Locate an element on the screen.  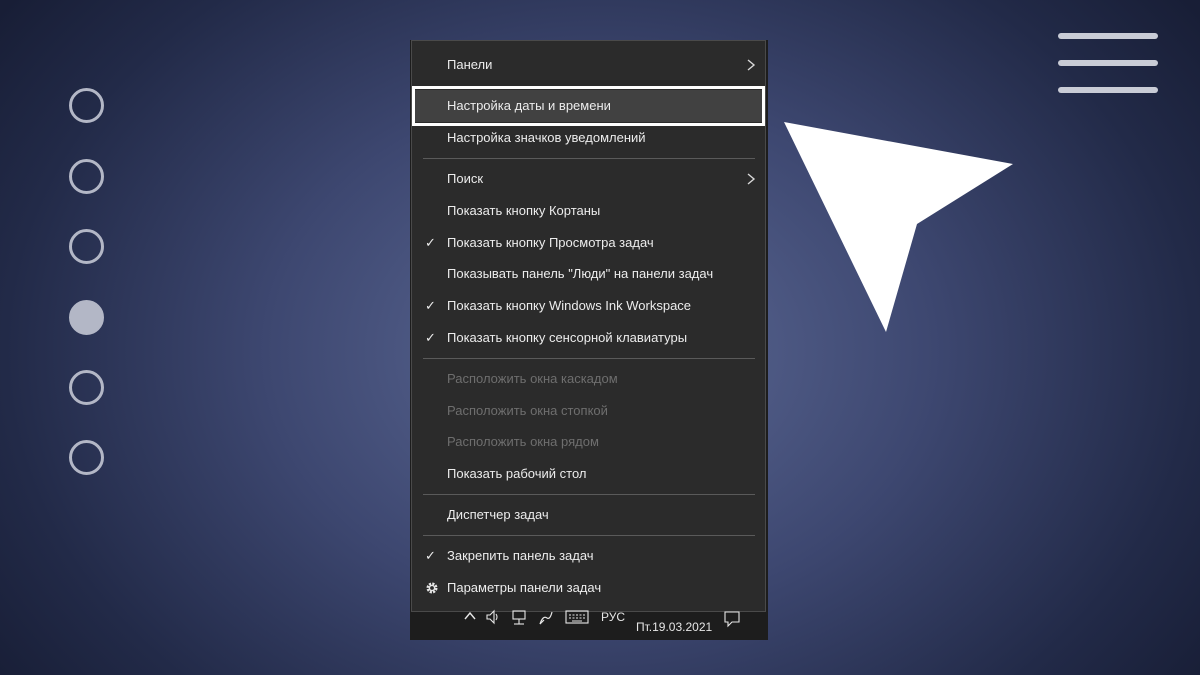
chevron-up-icon is located at coordinates (470, 616).